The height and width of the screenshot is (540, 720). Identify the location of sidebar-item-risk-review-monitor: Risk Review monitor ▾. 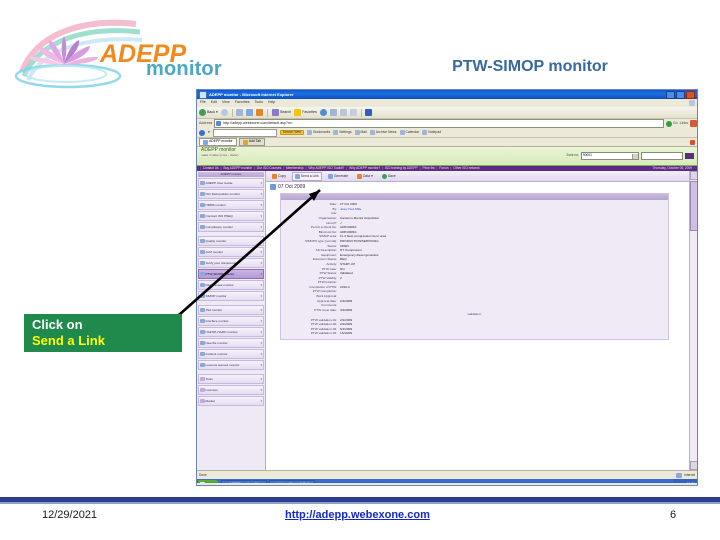
(231, 285).